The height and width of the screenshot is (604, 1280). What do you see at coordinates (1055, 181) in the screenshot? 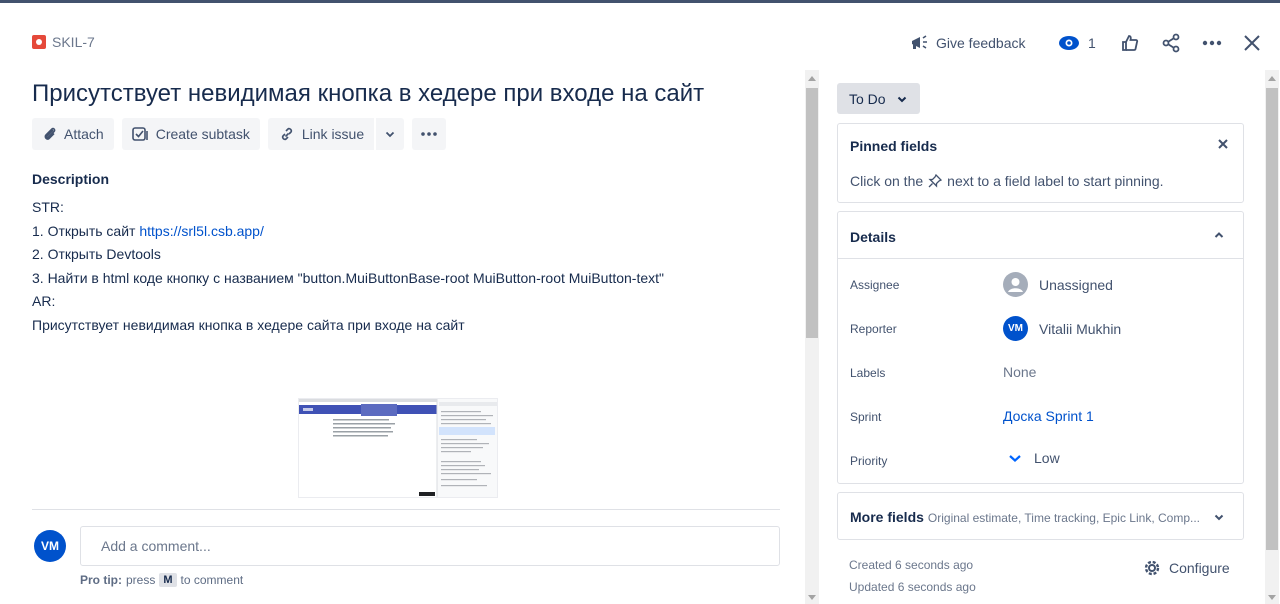
I see `pinned-hint-after: next to a field label to start pinning.` at bounding box center [1055, 181].